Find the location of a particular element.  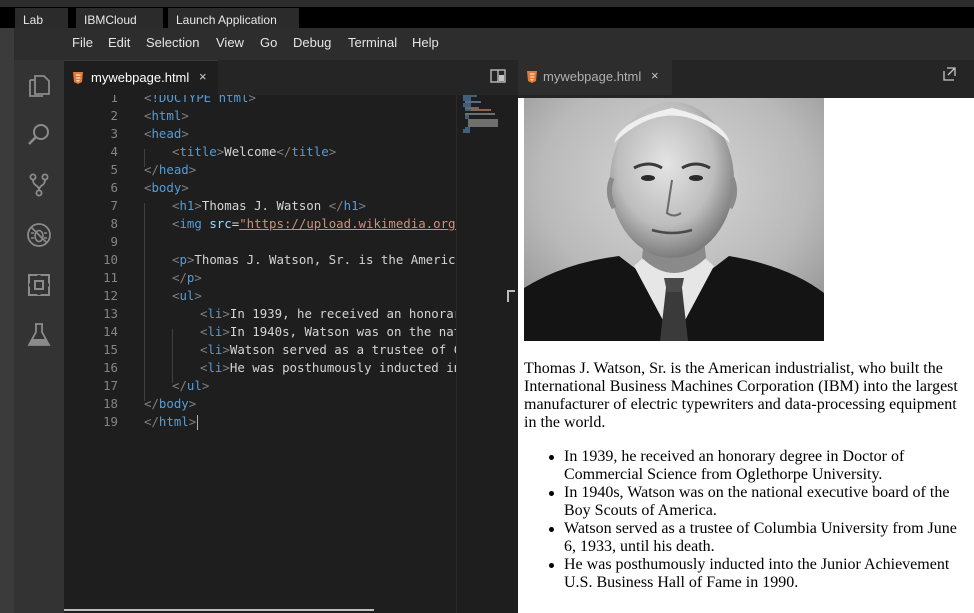

line-content: <li>Watson served as a trustee of C is located at coordinates (328, 349).